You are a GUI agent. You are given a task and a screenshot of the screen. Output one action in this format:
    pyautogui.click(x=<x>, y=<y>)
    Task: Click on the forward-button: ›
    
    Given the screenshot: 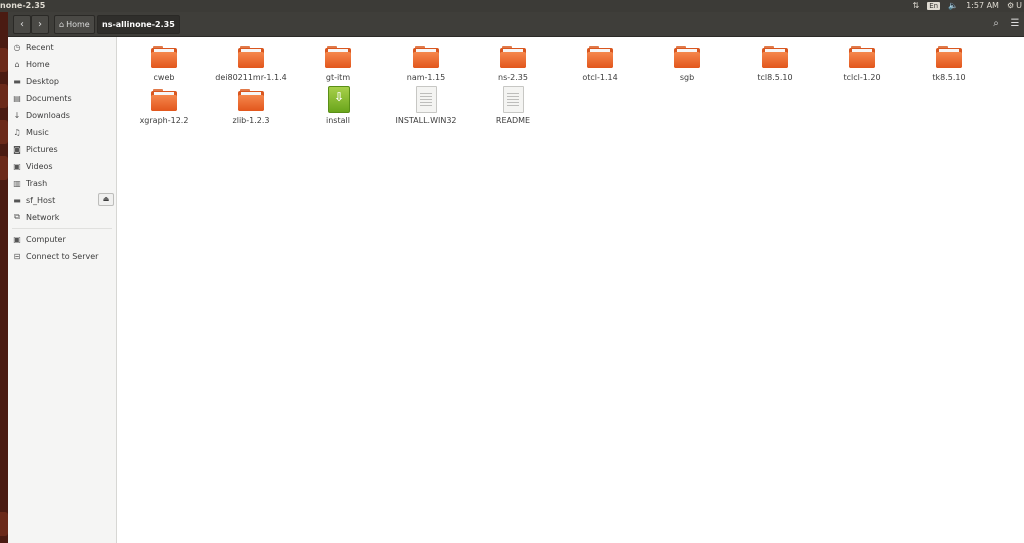 What is the action you would take?
    pyautogui.click(x=40, y=24)
    